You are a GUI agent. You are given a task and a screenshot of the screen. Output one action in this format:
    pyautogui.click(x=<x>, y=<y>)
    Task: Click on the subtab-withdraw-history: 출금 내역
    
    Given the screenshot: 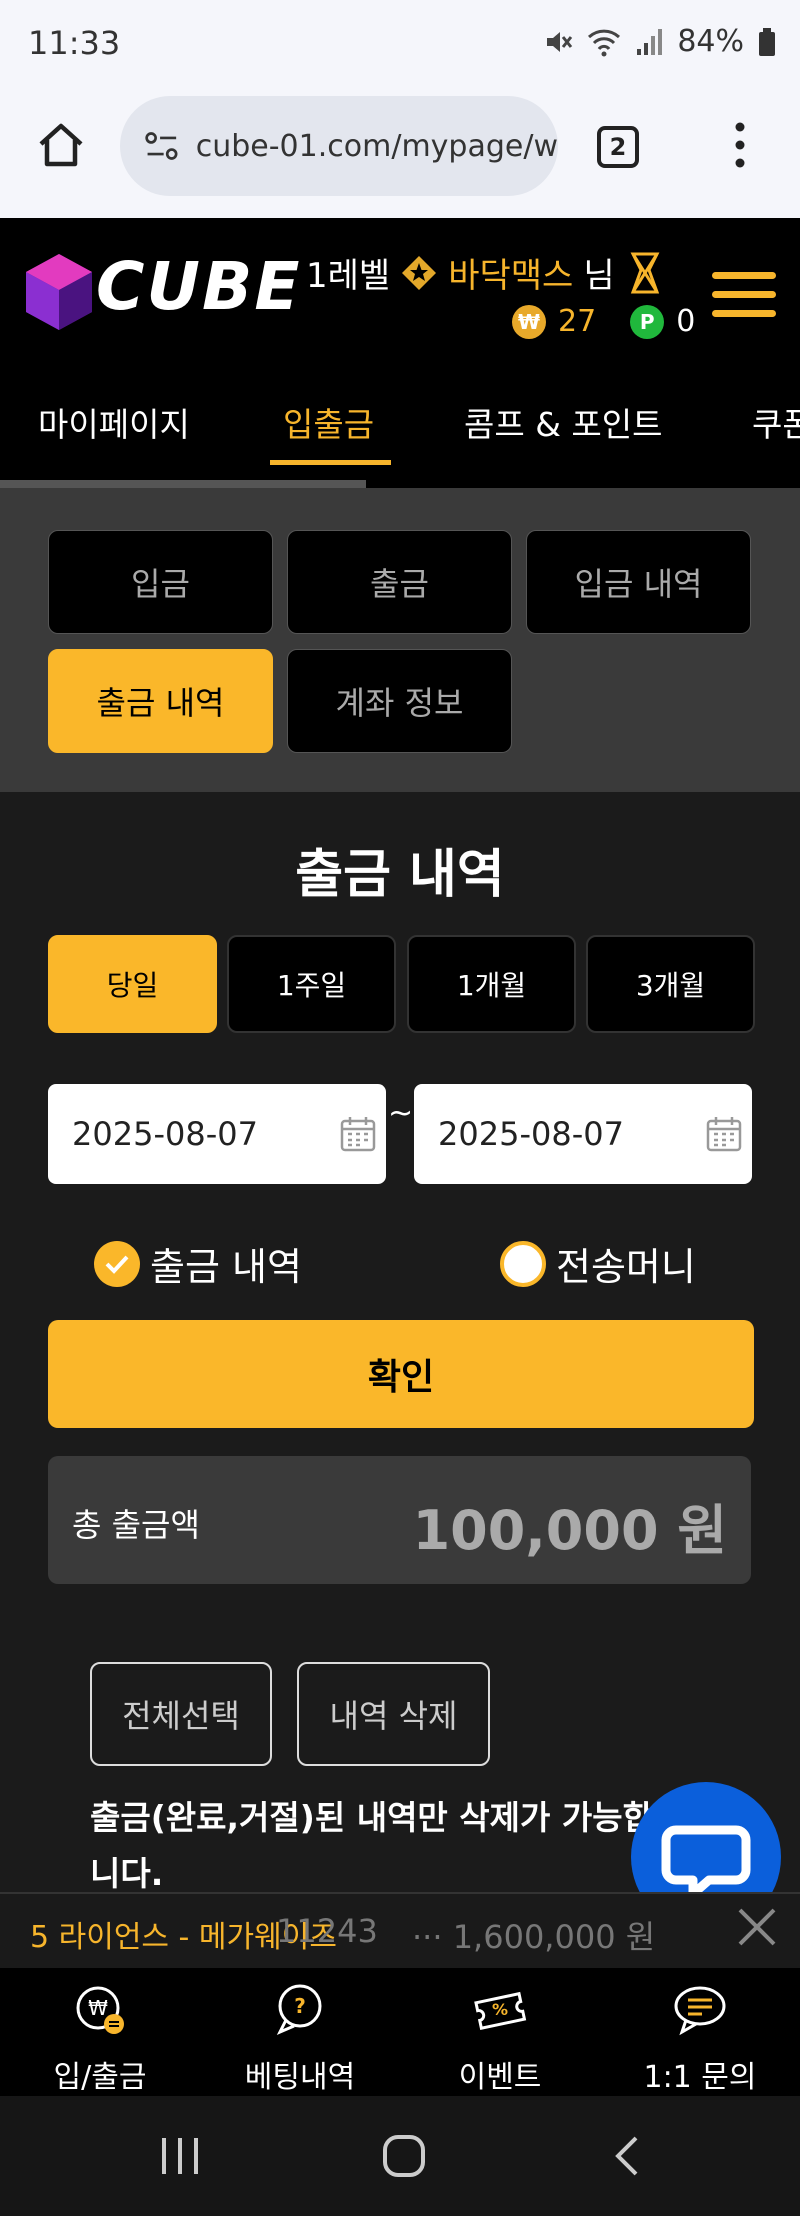 What is the action you would take?
    pyautogui.click(x=160, y=701)
    